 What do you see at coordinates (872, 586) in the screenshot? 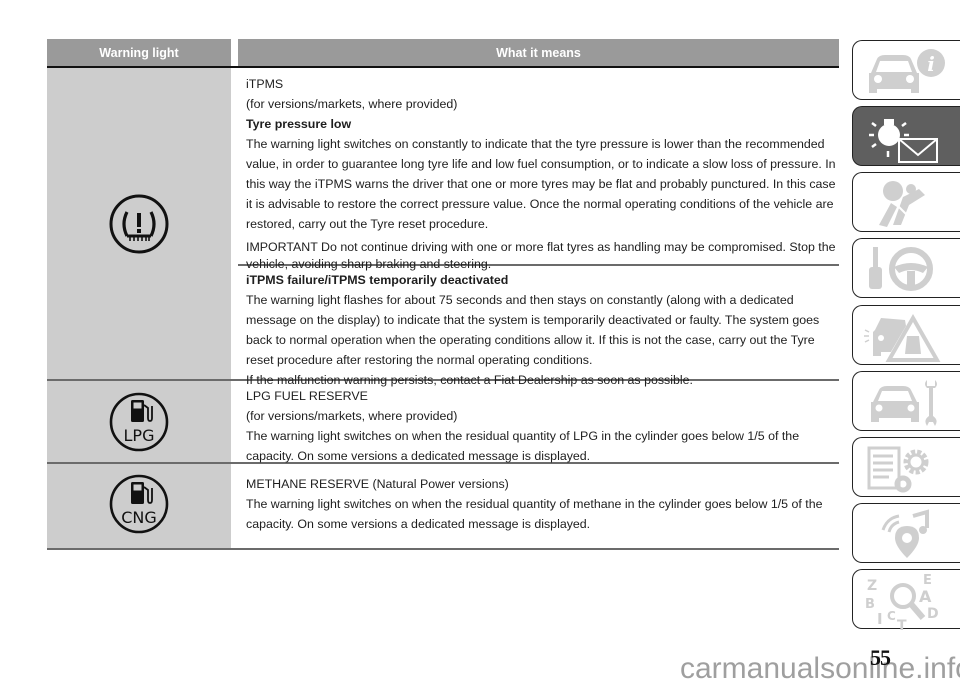
I see `svg-text: Z` at bounding box center [872, 586].